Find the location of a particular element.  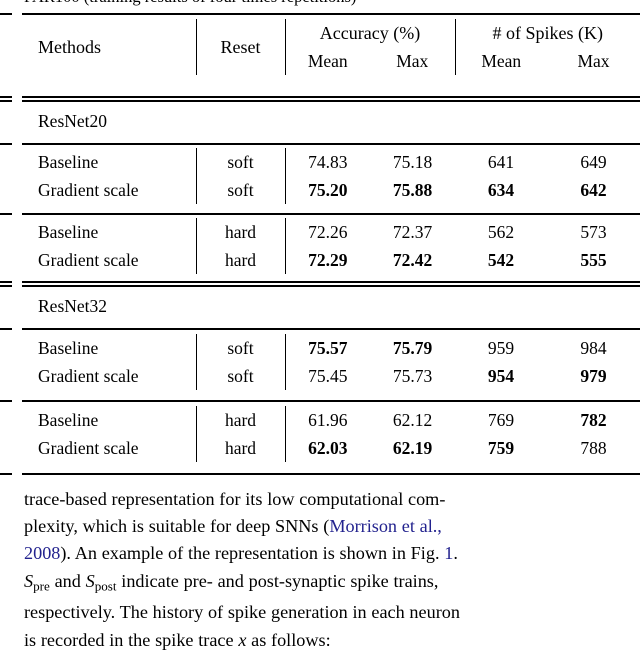

table-row: Baseline hard 61.96 62.12 769 782 is located at coordinates (331, 420).